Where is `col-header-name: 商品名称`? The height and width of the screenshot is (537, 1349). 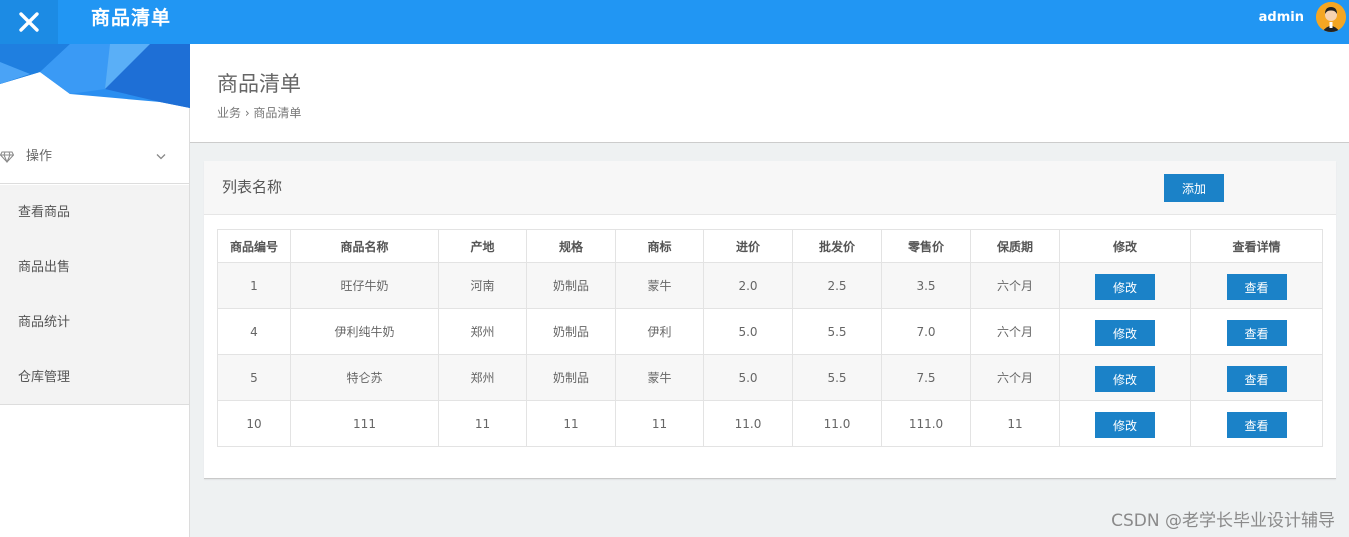
col-header-name: 商品名称 is located at coordinates (364, 246).